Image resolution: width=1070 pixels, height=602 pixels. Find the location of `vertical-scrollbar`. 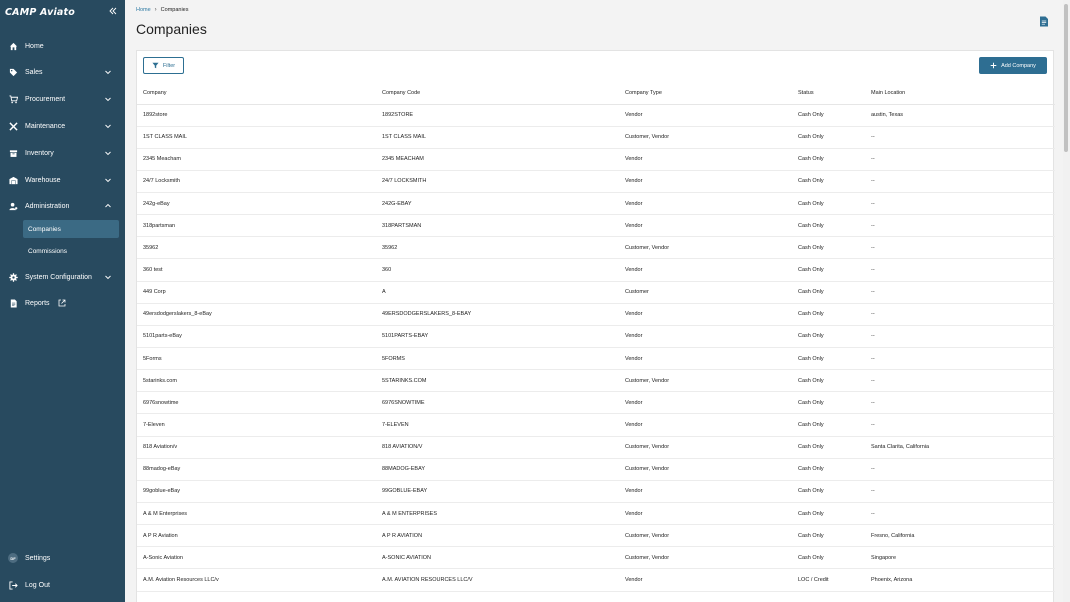

vertical-scrollbar is located at coordinates (1066, 301).